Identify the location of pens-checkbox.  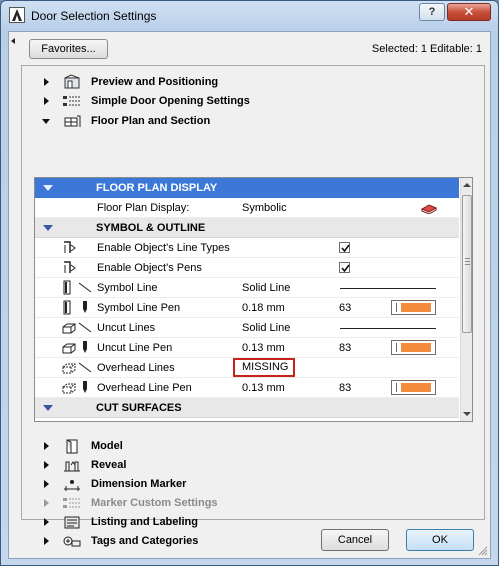
(344, 267).